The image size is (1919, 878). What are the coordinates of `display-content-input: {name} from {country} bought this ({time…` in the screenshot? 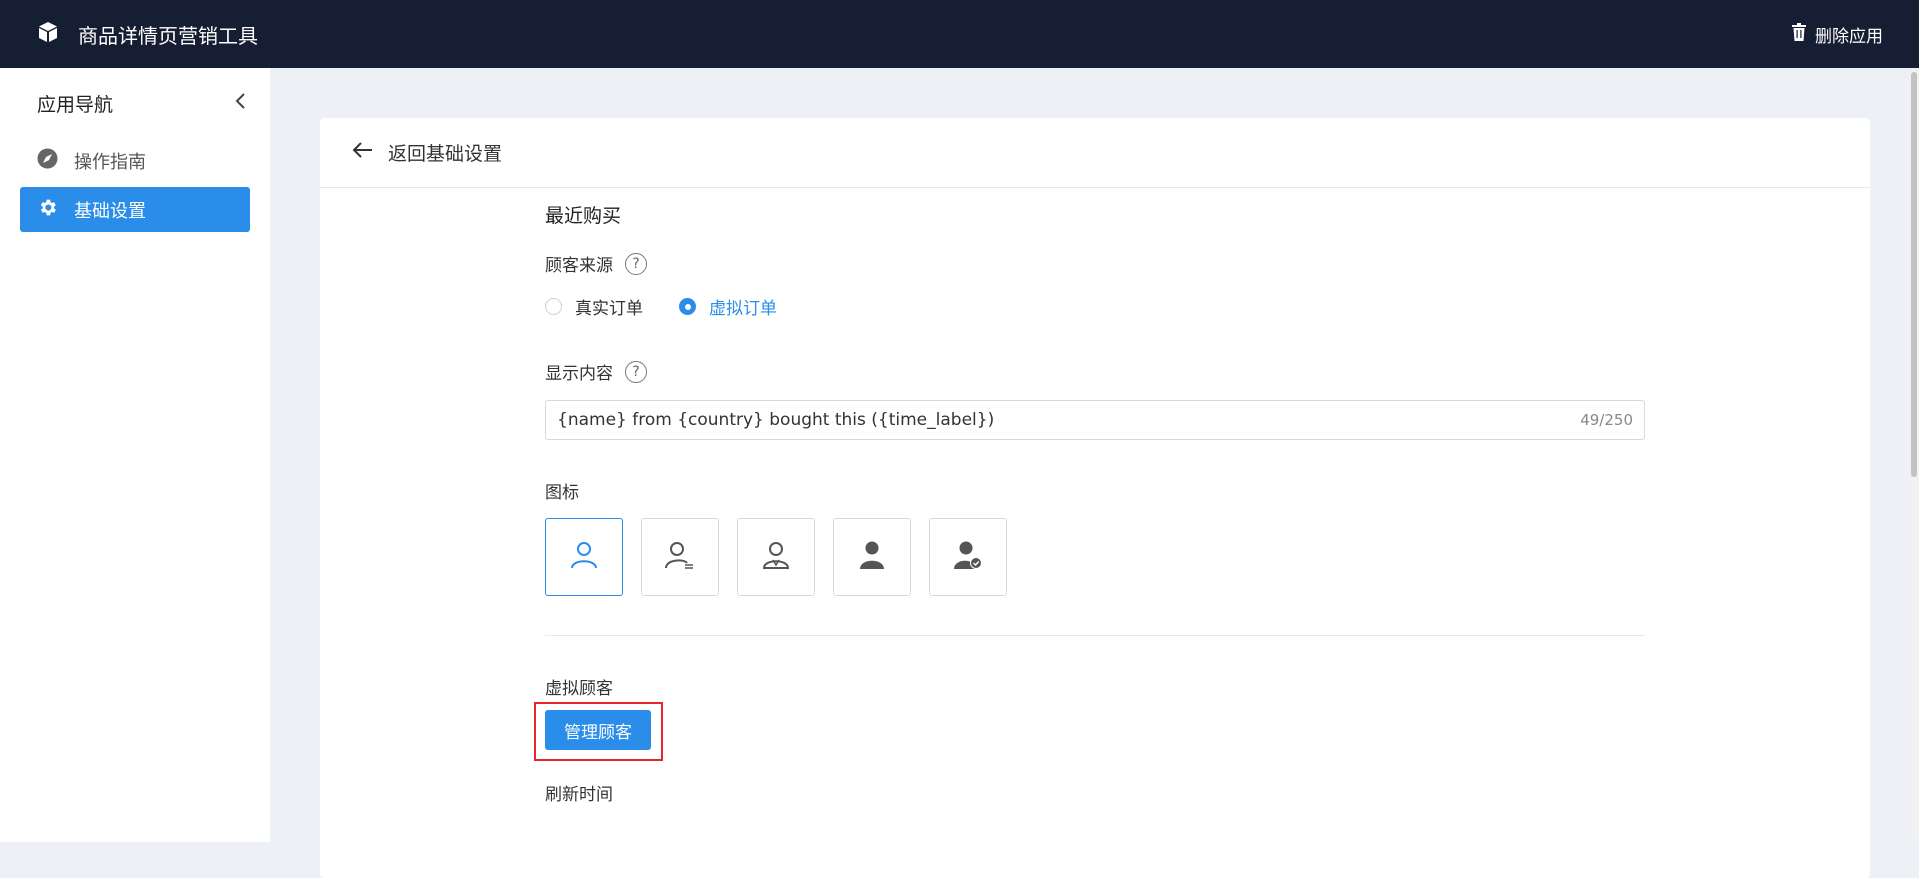 It's located at (1095, 420).